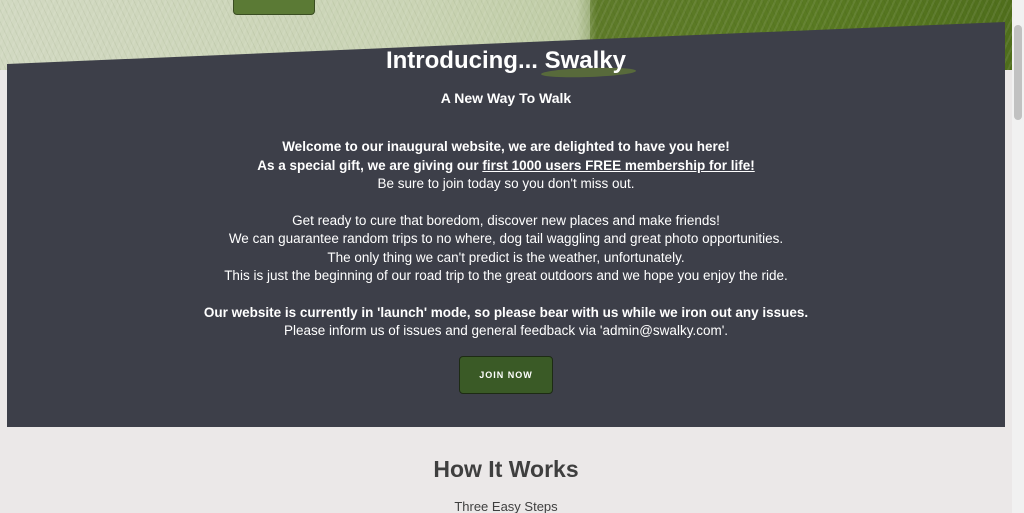 Image resolution: width=1024 pixels, height=513 pixels. I want to click on intro-title: Introducing... Swalky, so click(506, 63).